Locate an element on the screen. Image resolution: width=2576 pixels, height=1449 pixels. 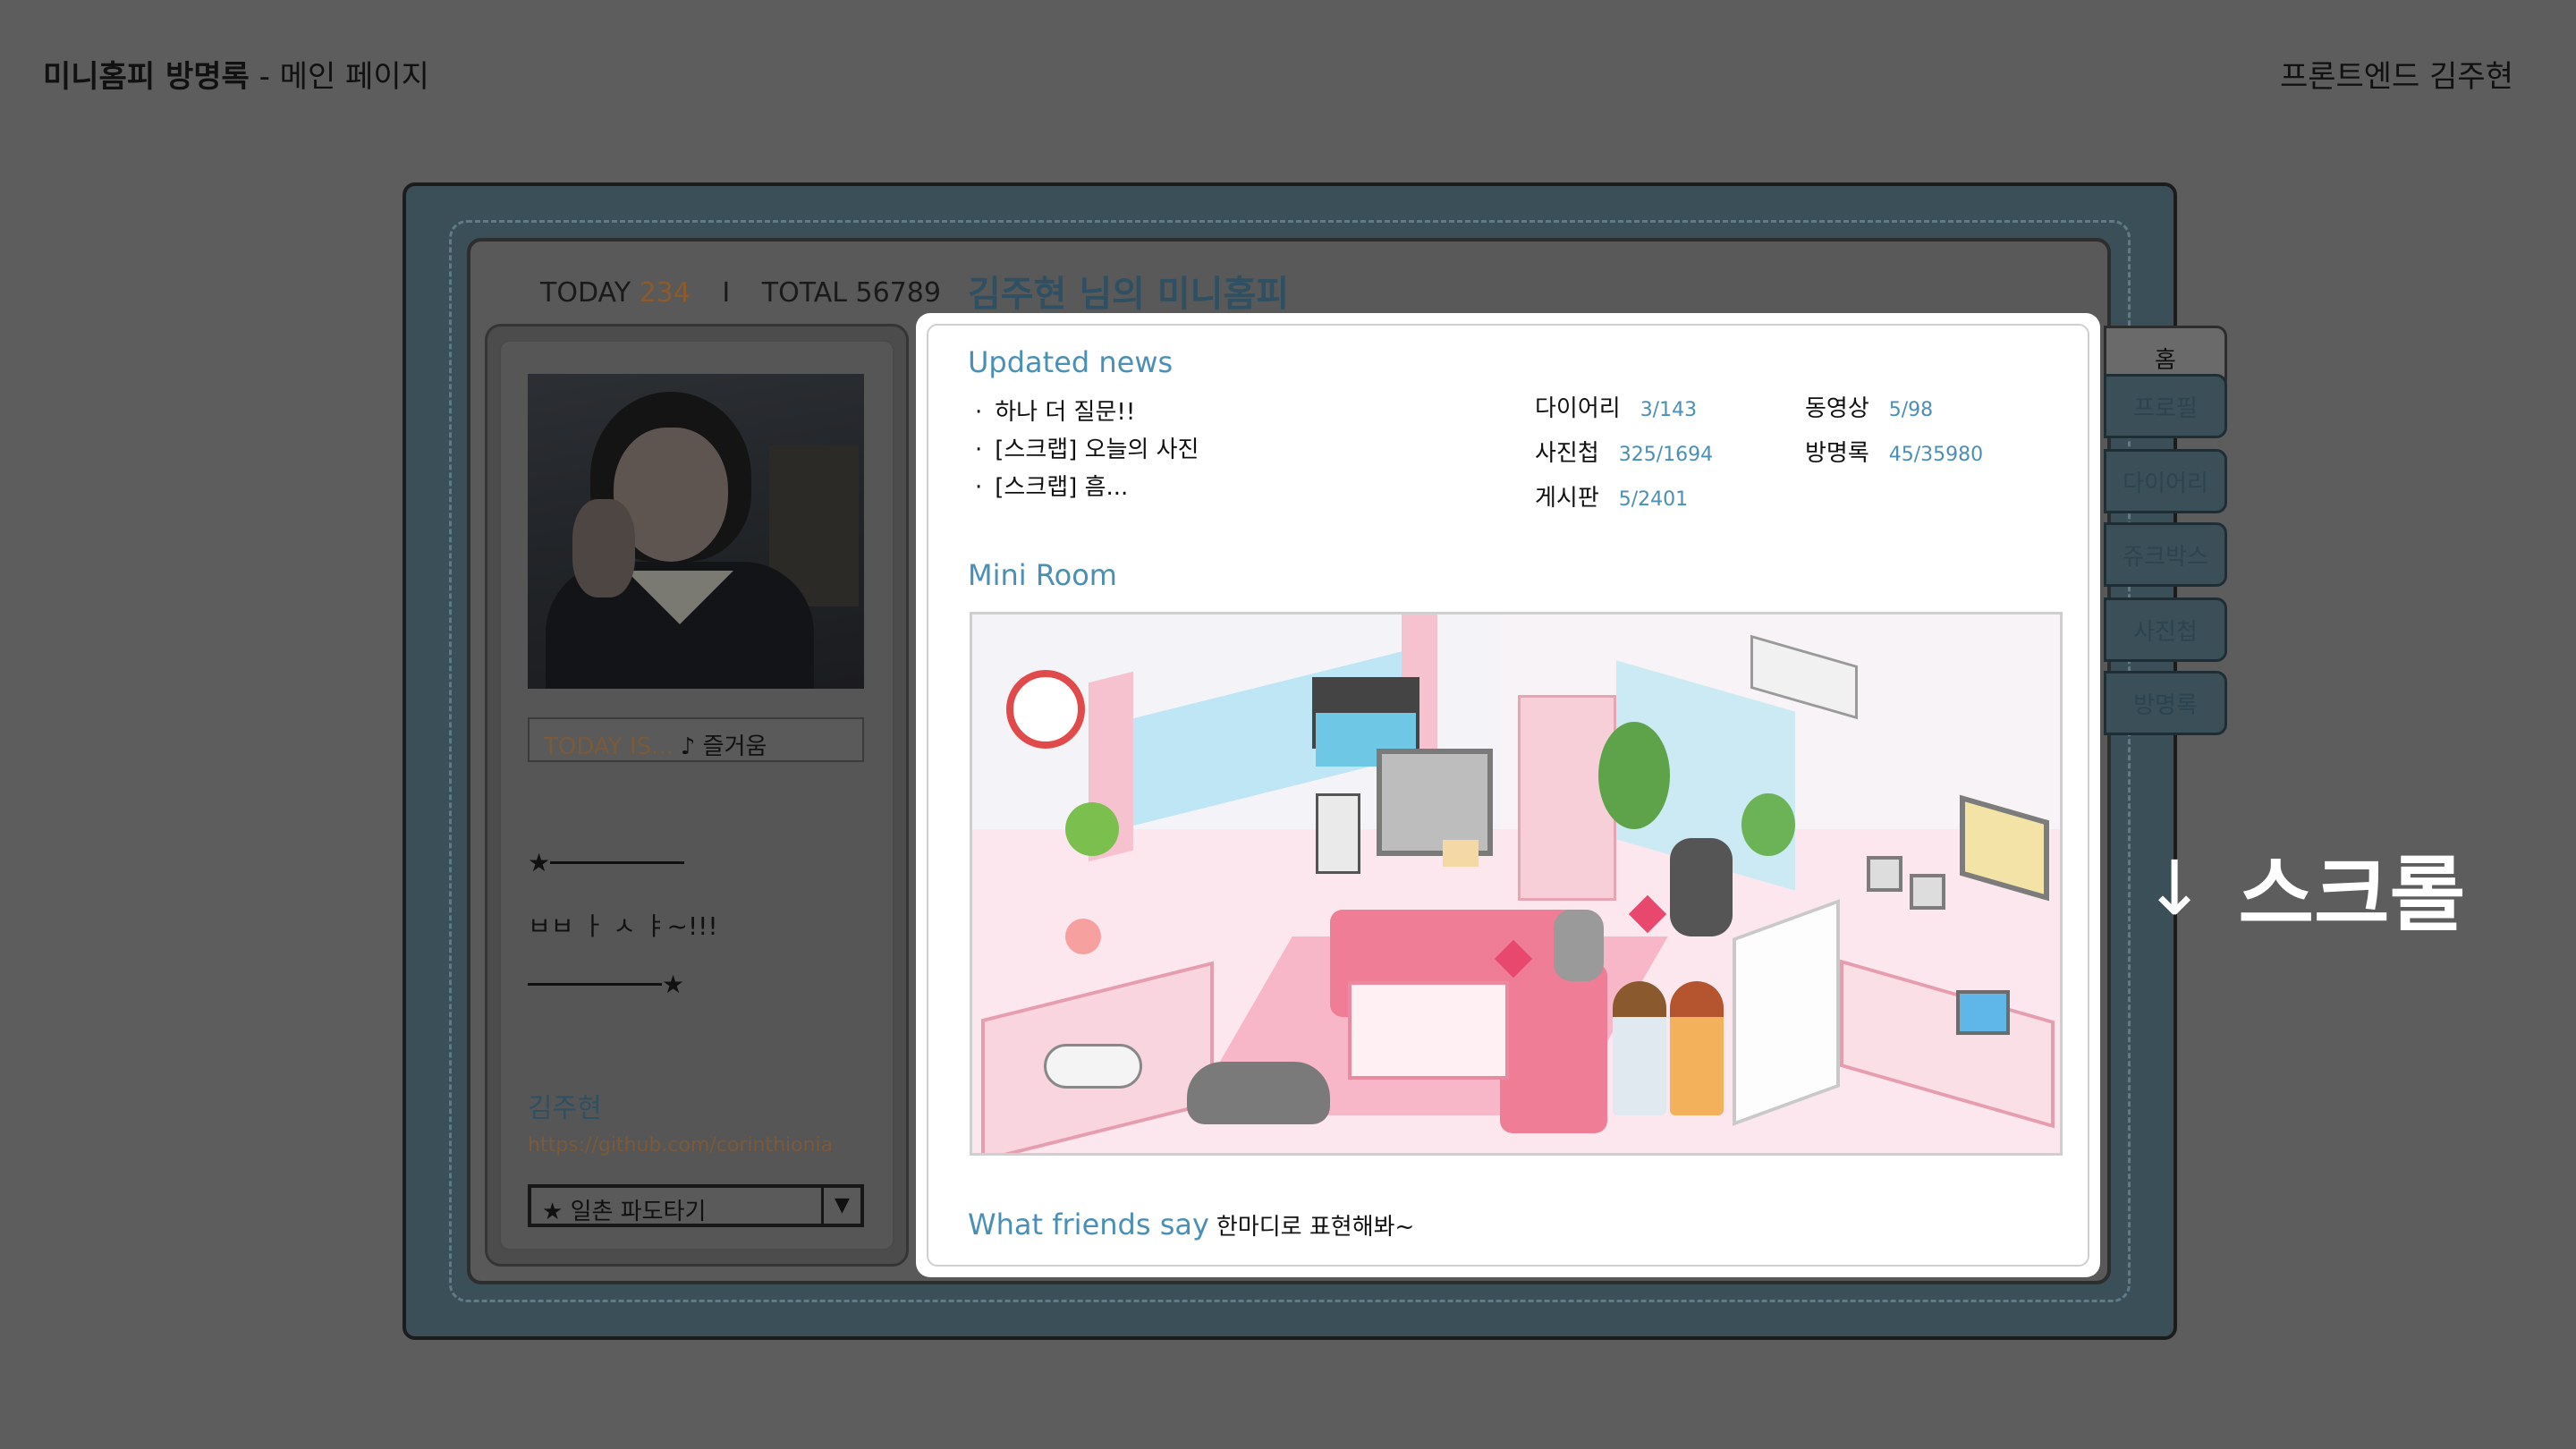
mini-room-title: Mini Room is located at coordinates (1042, 575).